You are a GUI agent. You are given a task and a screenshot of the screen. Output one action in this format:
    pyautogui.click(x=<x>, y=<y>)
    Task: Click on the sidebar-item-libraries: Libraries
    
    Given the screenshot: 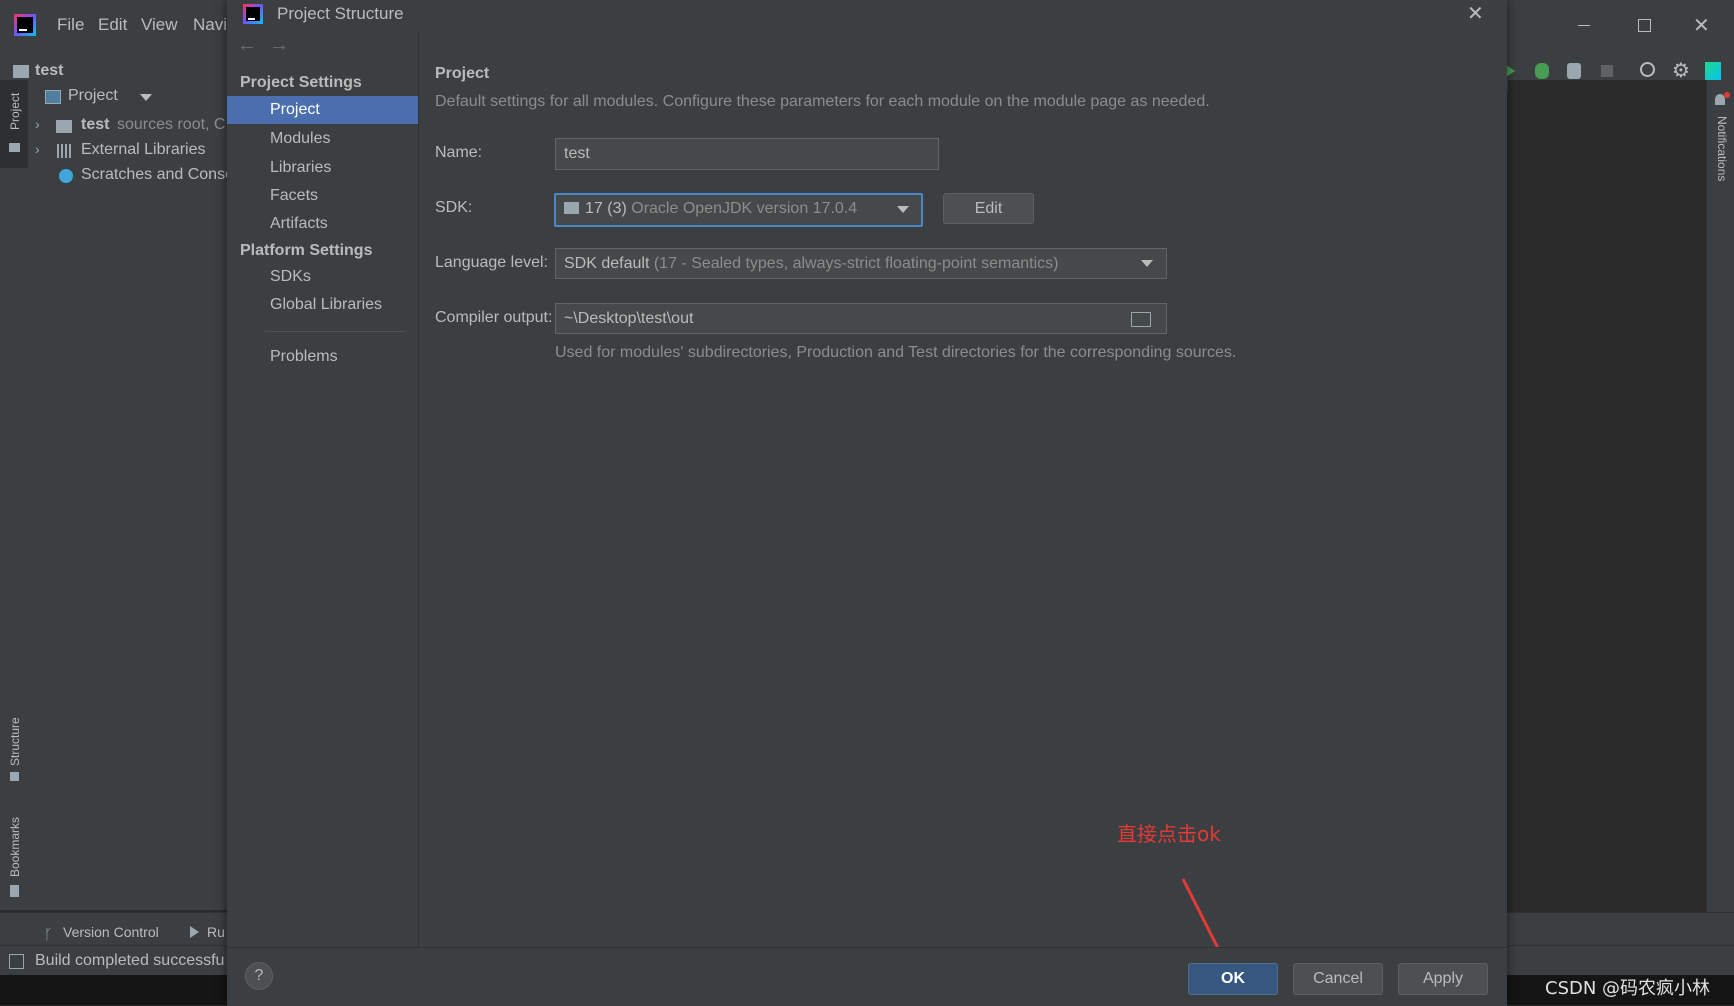 What is the action you would take?
    pyautogui.click(x=322, y=168)
    